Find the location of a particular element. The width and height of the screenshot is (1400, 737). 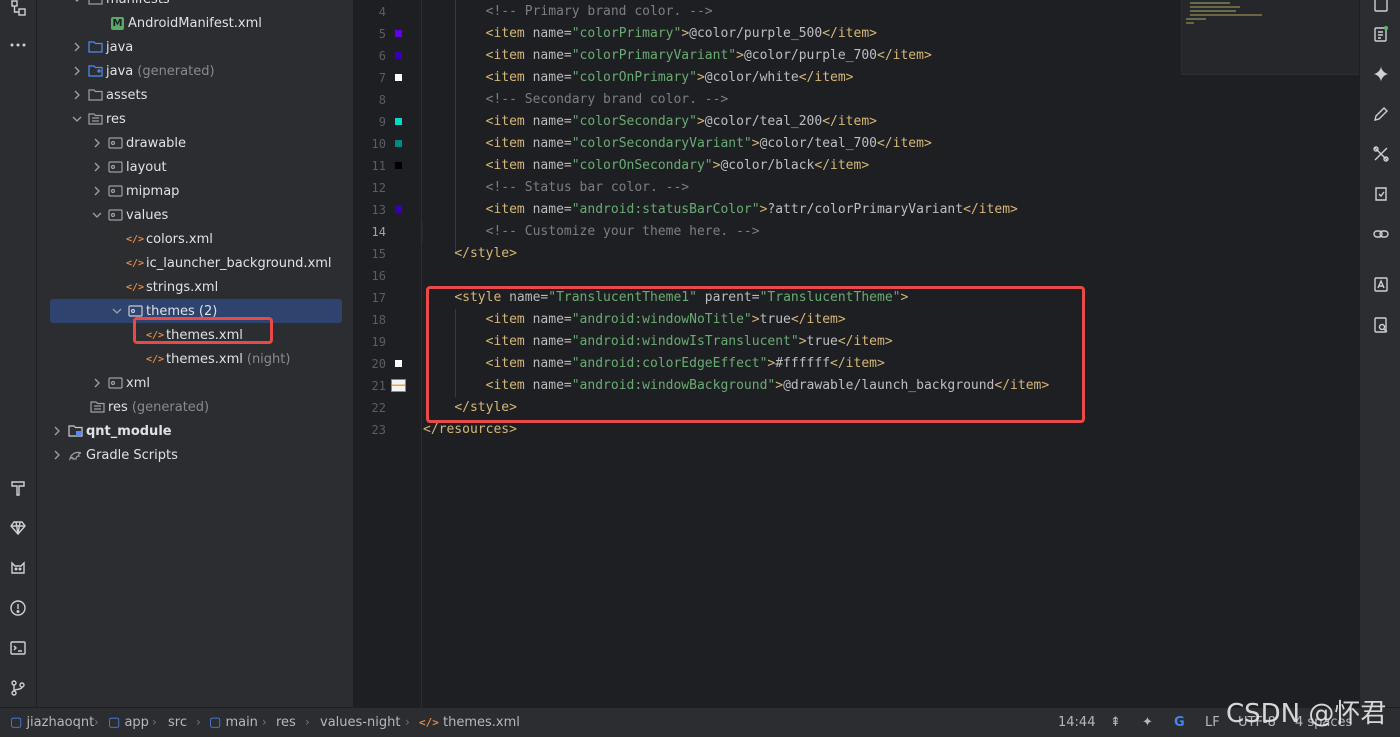

gemini-icon is located at coordinates (1381, 74).